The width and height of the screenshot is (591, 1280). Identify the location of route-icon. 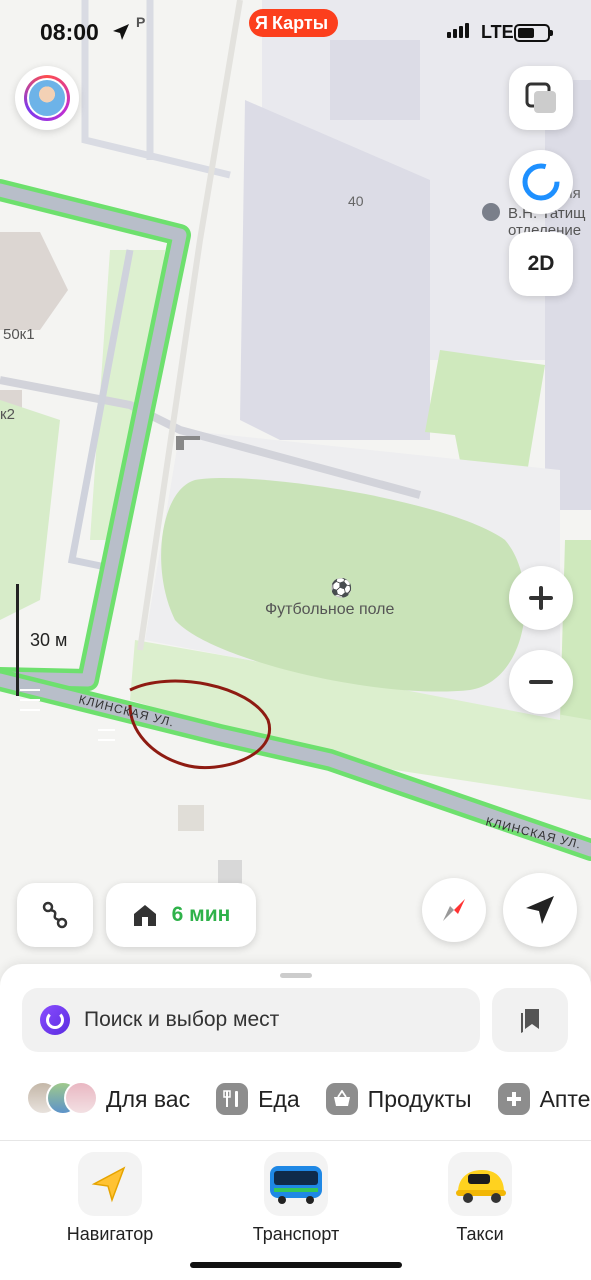
(55, 915).